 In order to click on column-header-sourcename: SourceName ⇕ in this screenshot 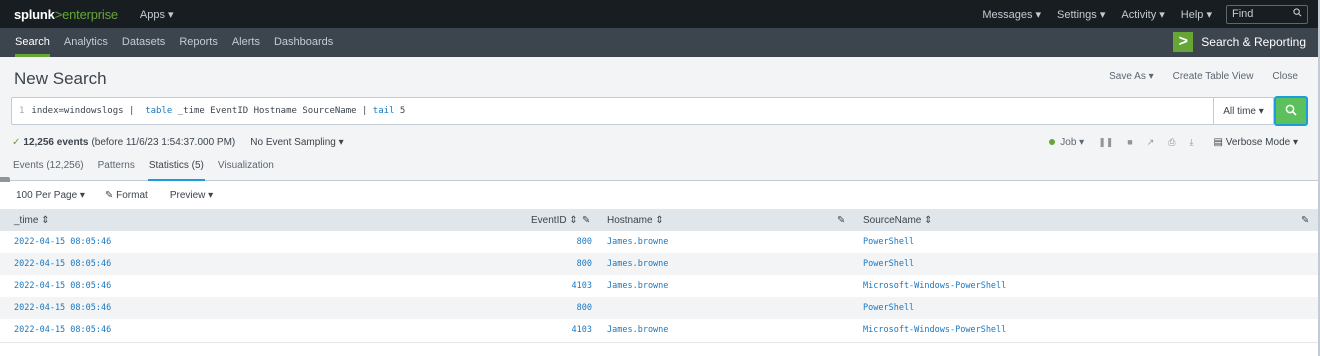, I will do `click(898, 220)`.